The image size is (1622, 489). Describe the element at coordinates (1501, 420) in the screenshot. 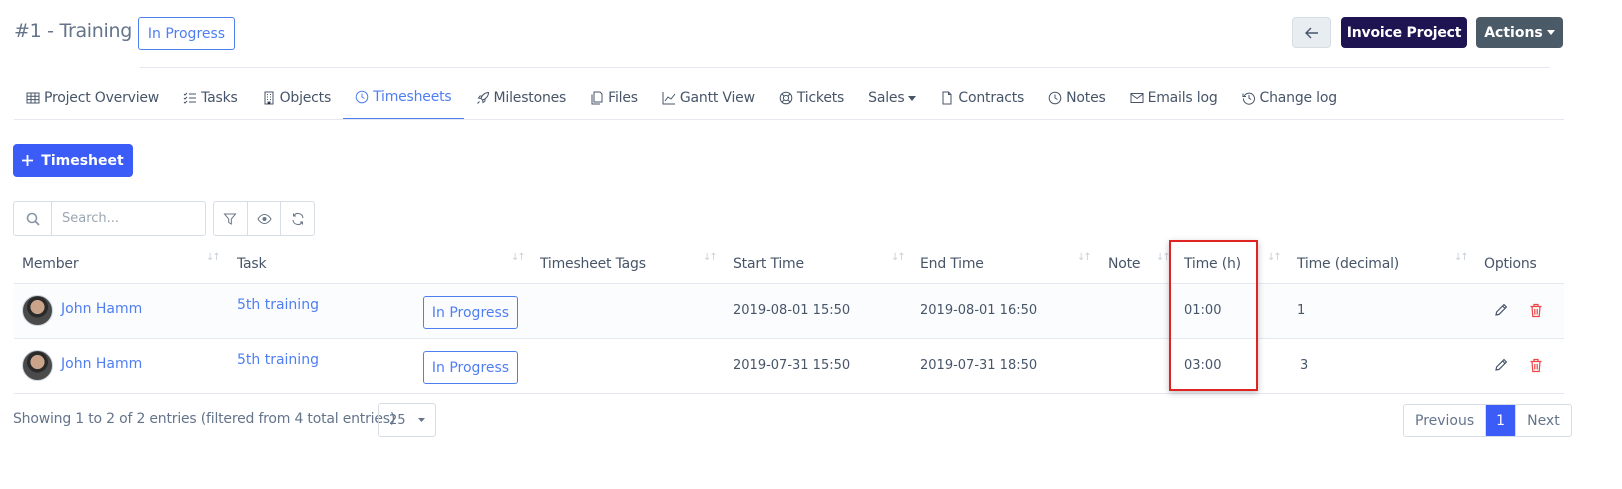

I see `page-1-button: 1` at that location.